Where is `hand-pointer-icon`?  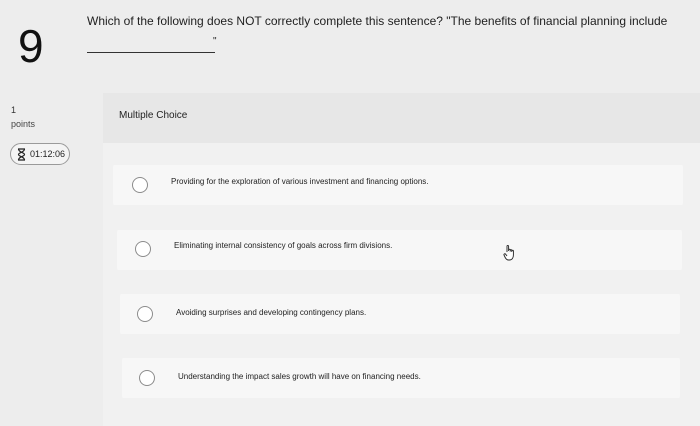 hand-pointer-icon is located at coordinates (510, 255).